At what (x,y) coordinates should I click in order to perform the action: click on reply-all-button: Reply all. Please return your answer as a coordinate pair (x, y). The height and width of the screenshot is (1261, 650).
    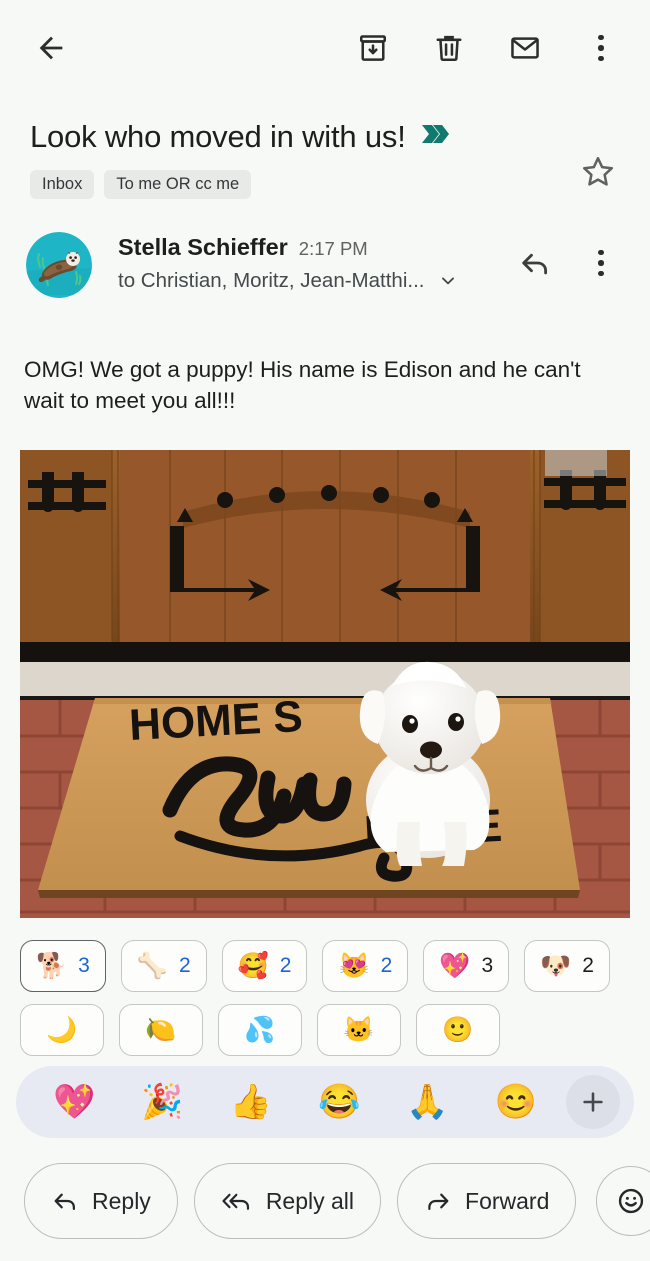
    Looking at the image, I should click on (287, 1201).